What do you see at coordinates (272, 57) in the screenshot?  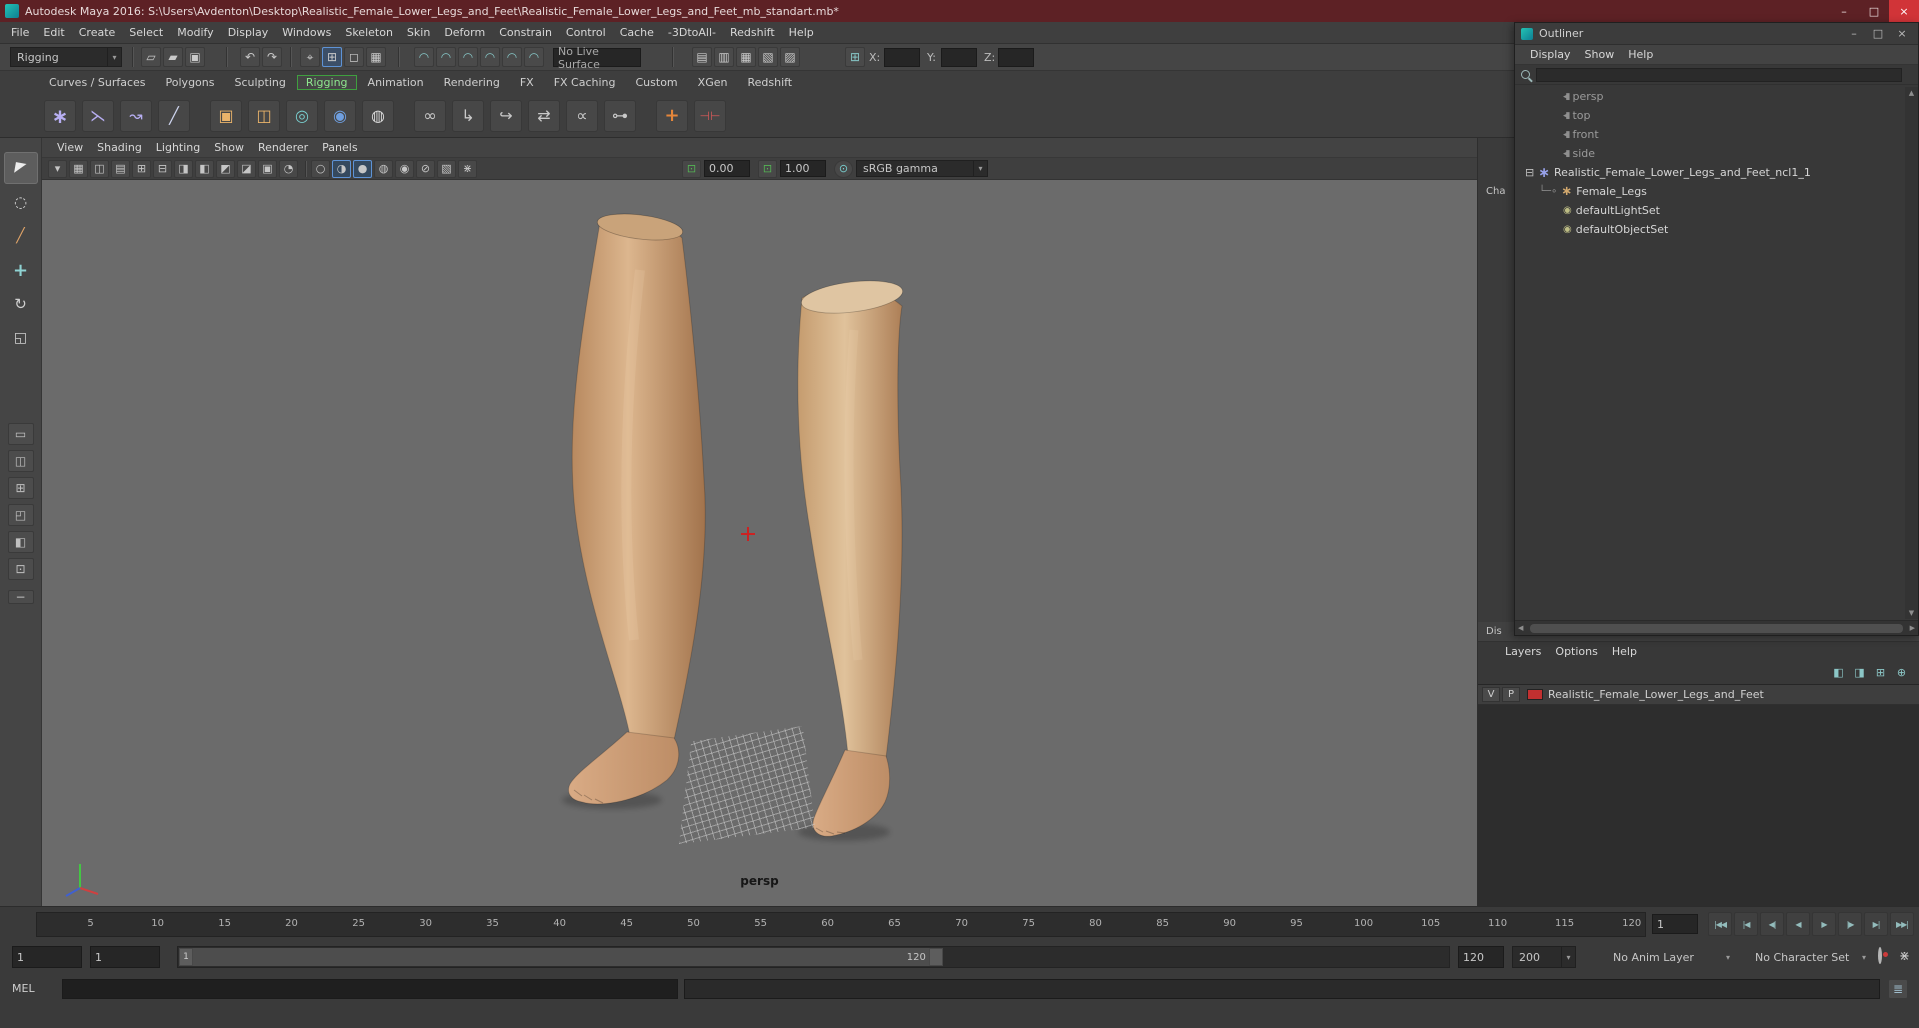 I see `redo-icon: ↷` at bounding box center [272, 57].